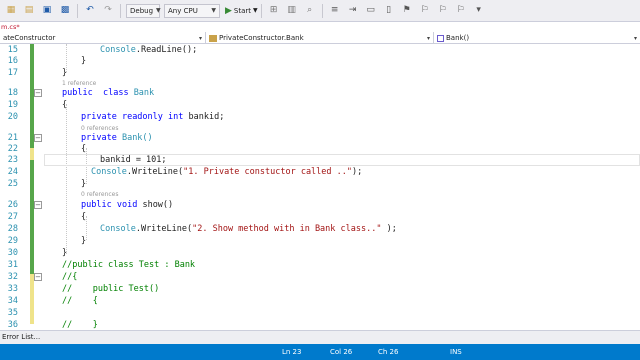  What do you see at coordinates (320, 184) in the screenshot?
I see `code-line: 25 }` at bounding box center [320, 184].